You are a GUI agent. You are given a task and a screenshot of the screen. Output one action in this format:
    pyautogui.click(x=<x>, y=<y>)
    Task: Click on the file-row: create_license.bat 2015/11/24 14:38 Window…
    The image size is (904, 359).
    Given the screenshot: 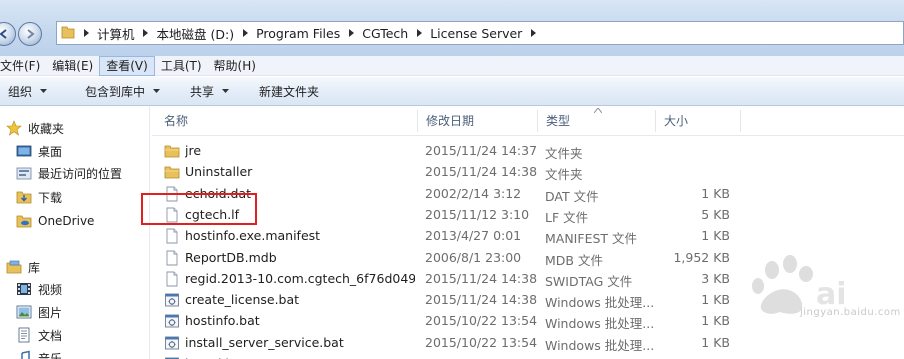 What is the action you would take?
    pyautogui.click(x=528, y=300)
    